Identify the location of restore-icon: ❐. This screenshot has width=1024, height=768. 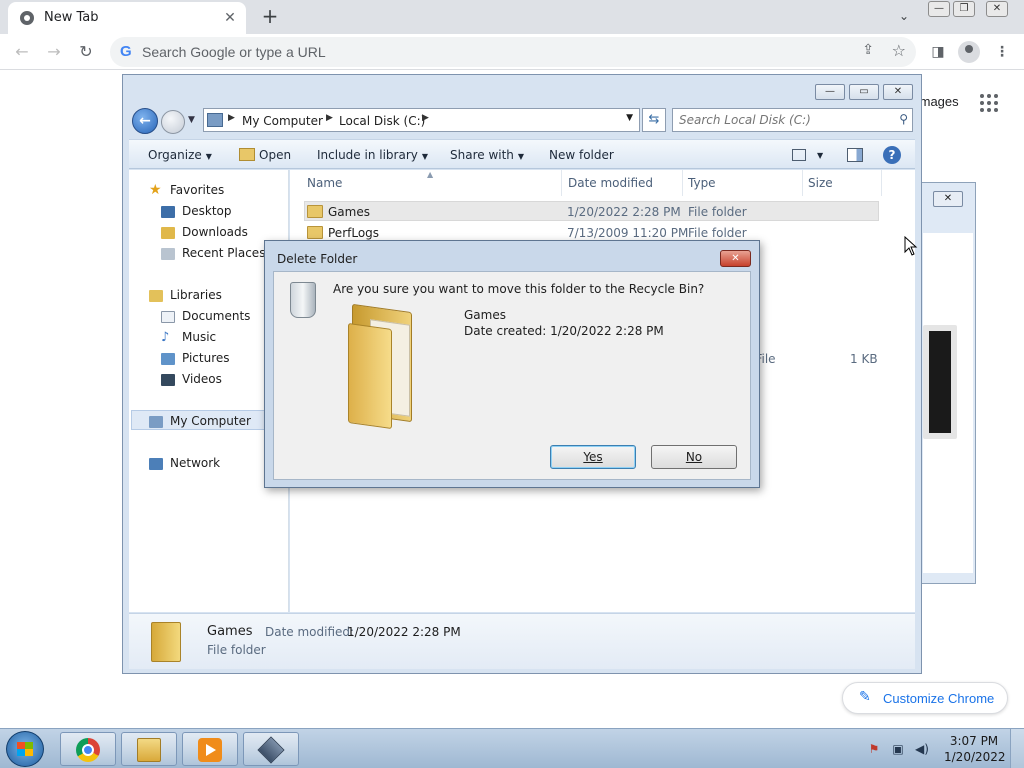
(964, 9).